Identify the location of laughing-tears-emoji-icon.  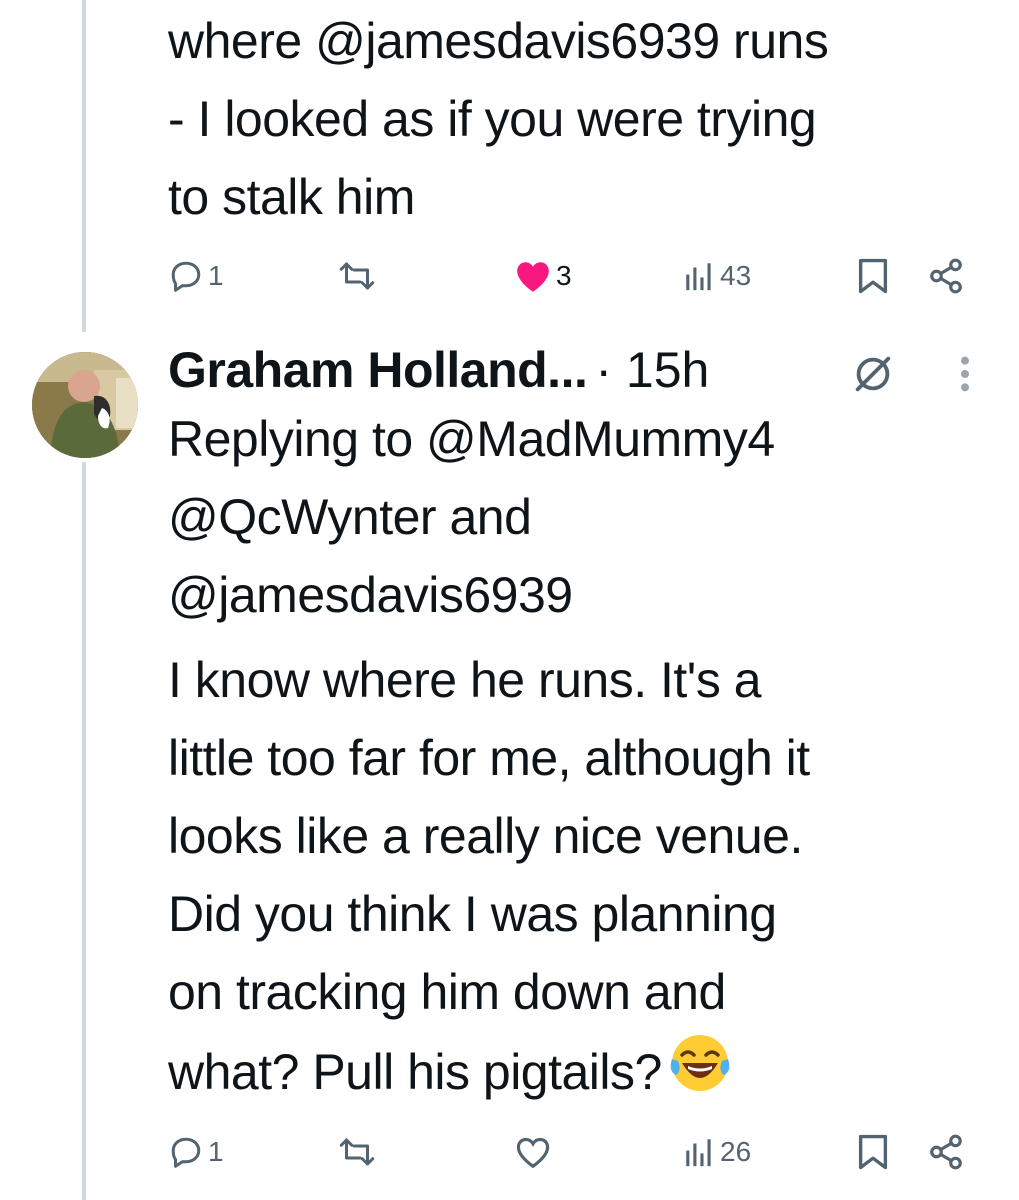
(700, 1063).